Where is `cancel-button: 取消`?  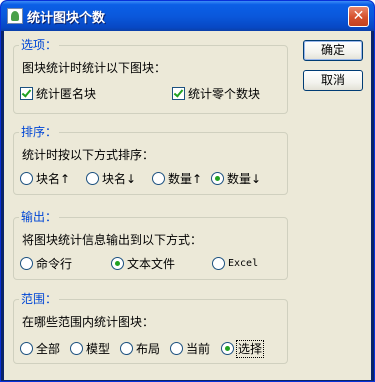
cancel-button: 取消 is located at coordinates (333, 80).